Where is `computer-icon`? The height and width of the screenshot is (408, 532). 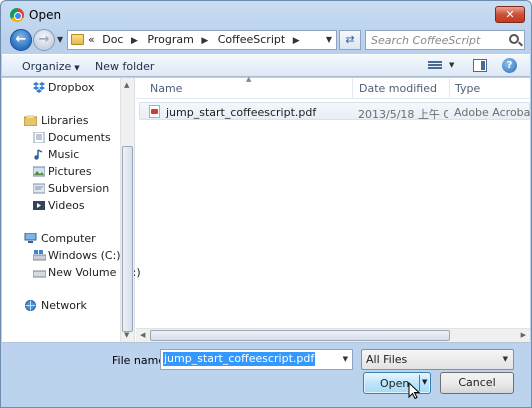
computer-icon is located at coordinates (30, 238).